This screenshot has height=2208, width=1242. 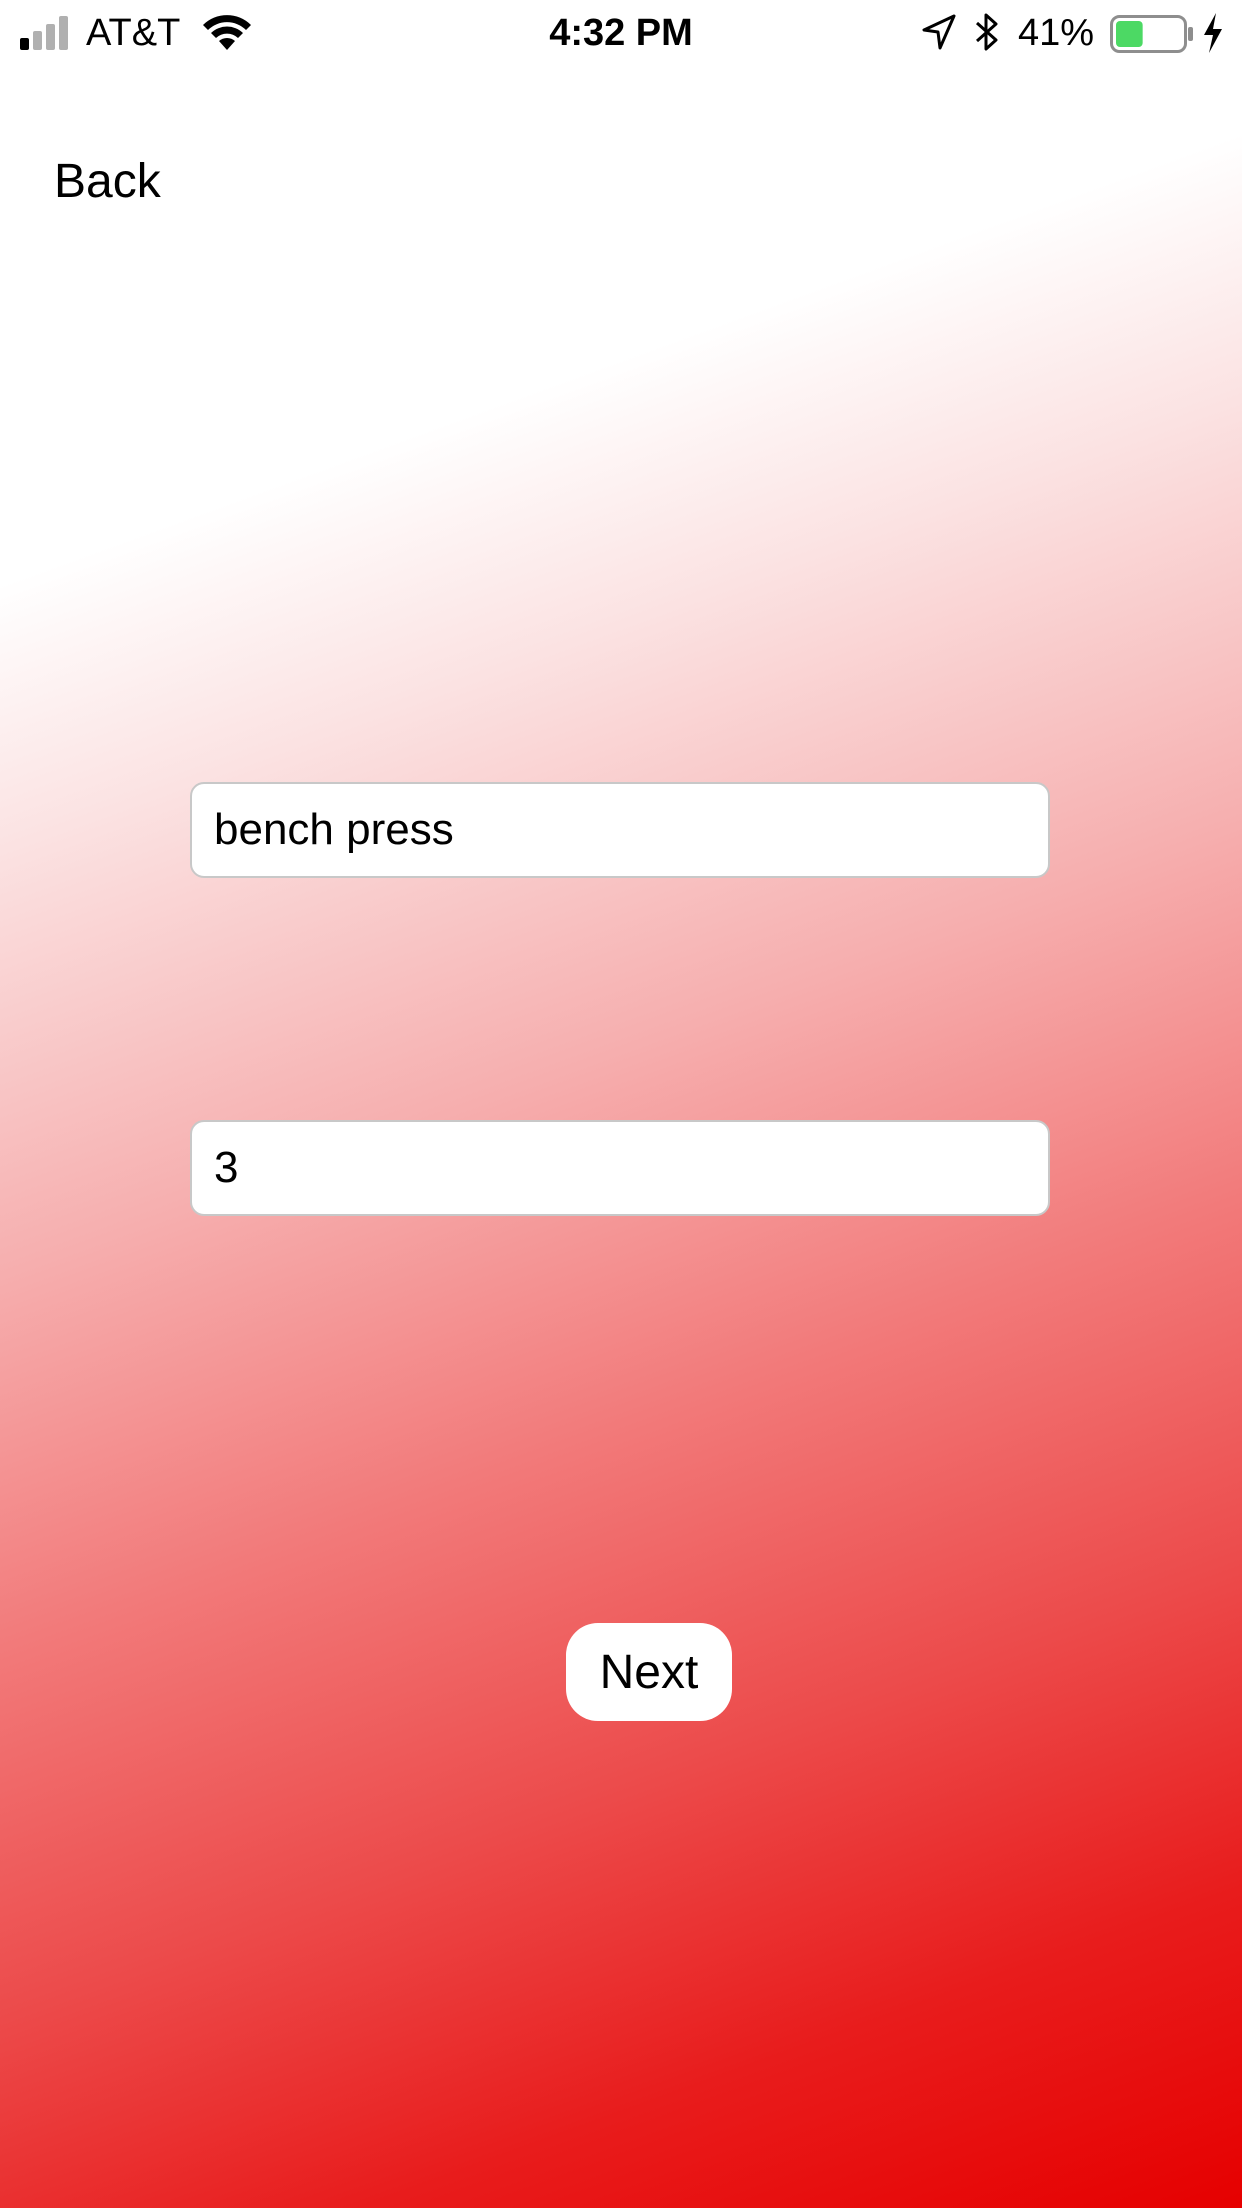 What do you see at coordinates (620, 1168) in the screenshot?
I see `sets-input` at bounding box center [620, 1168].